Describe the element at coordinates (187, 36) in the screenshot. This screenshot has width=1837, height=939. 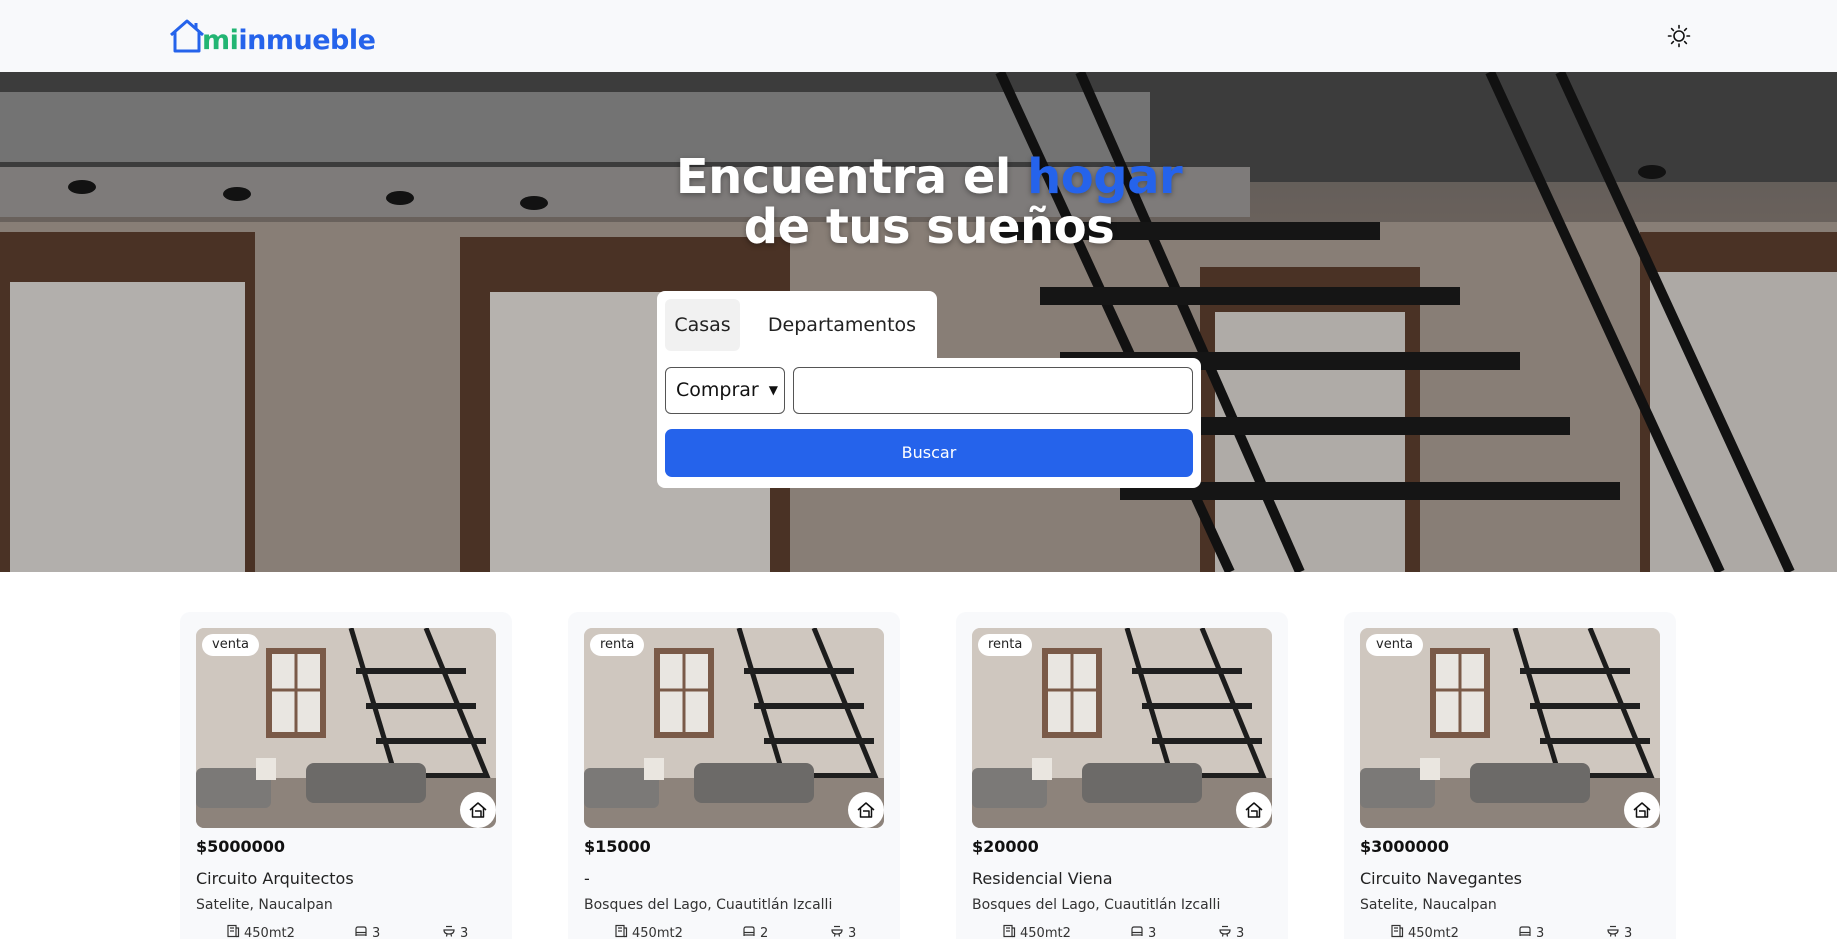
I see `house-logo-icon` at that location.